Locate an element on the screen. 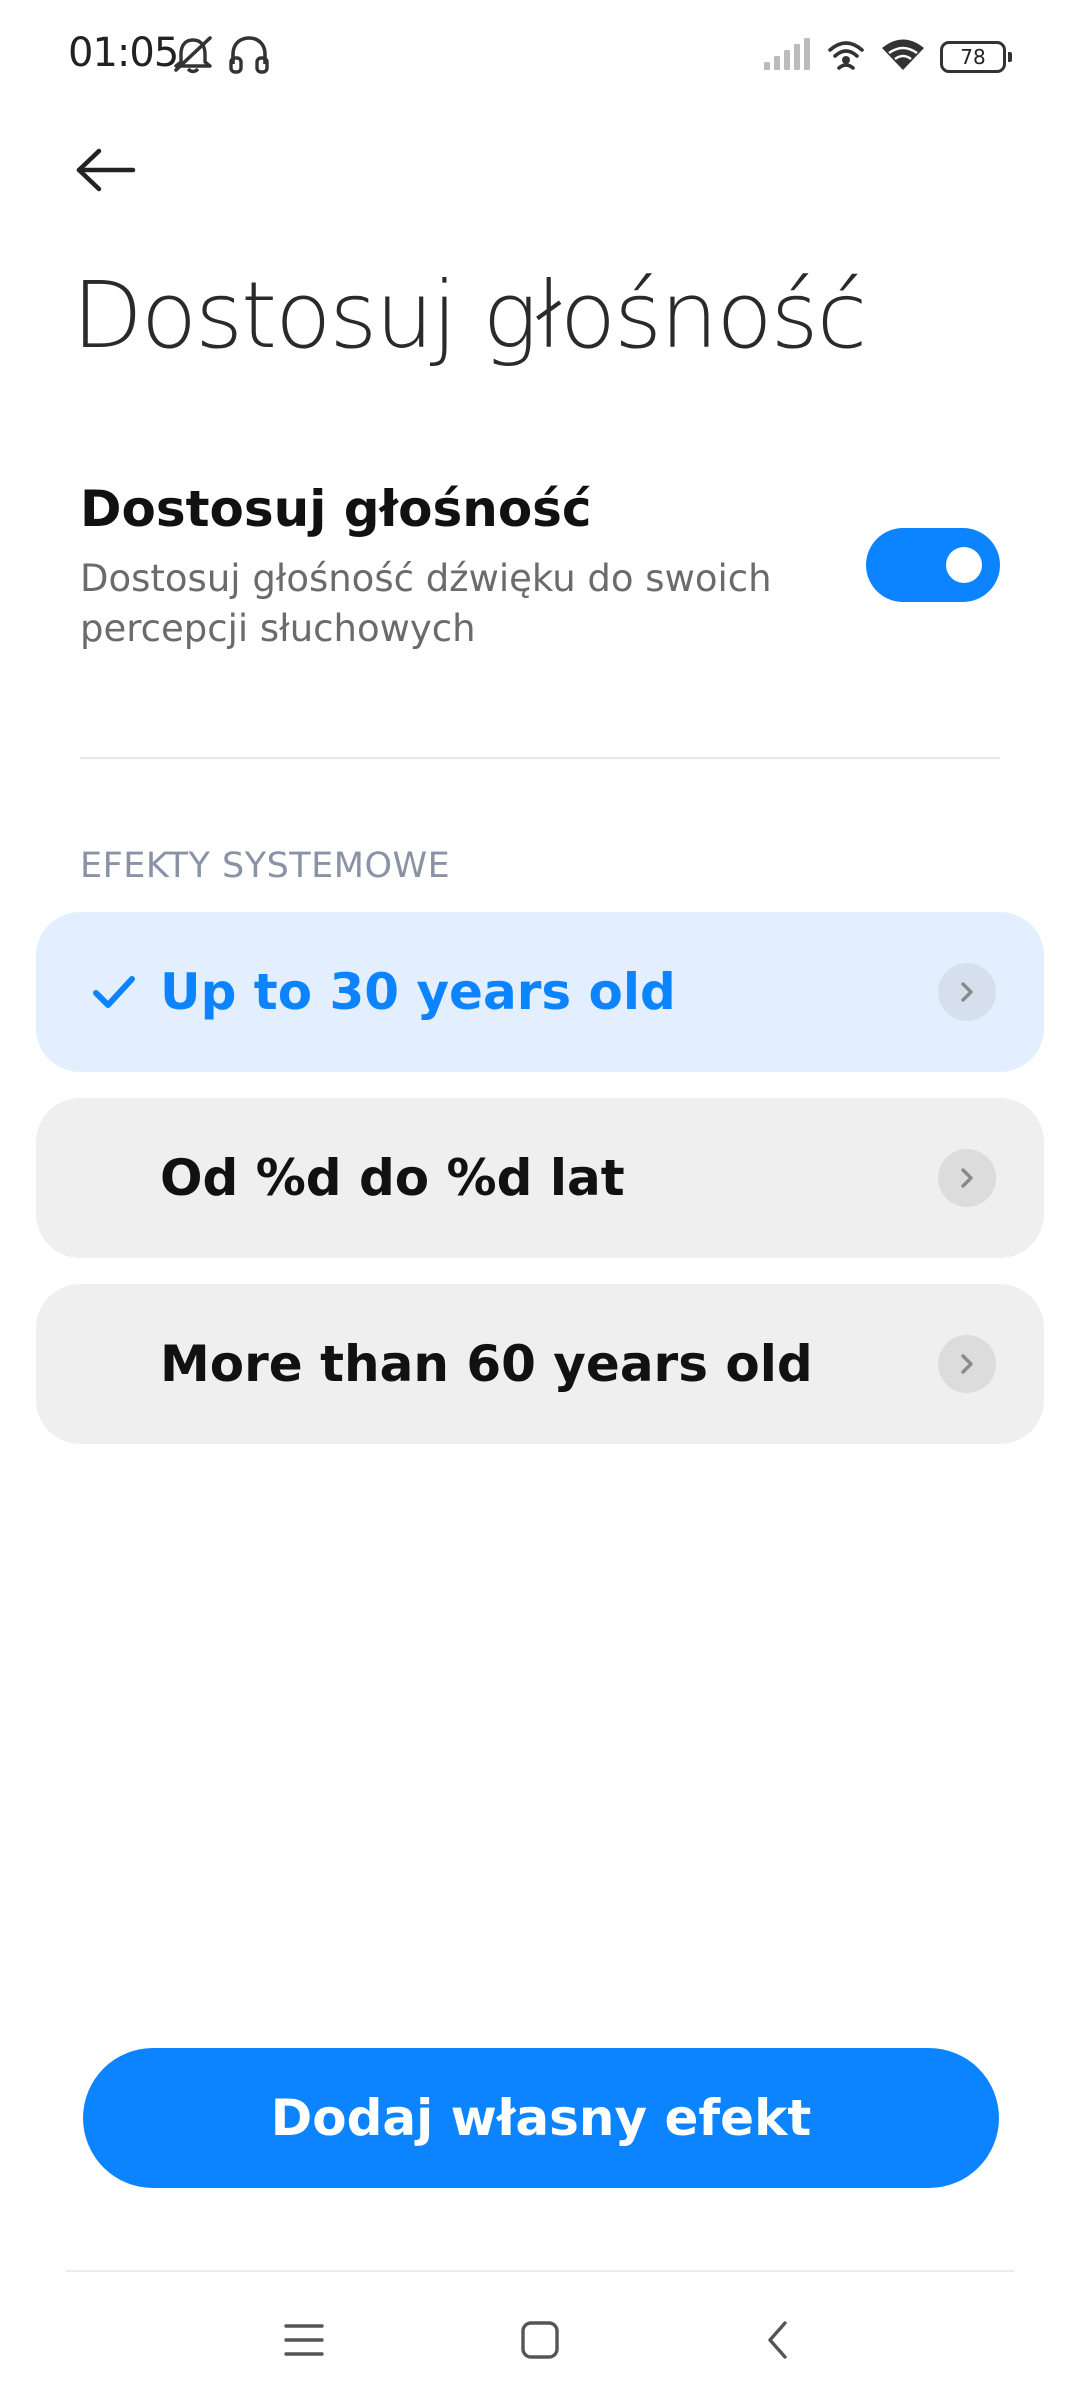  check-icon is located at coordinates (114, 992).